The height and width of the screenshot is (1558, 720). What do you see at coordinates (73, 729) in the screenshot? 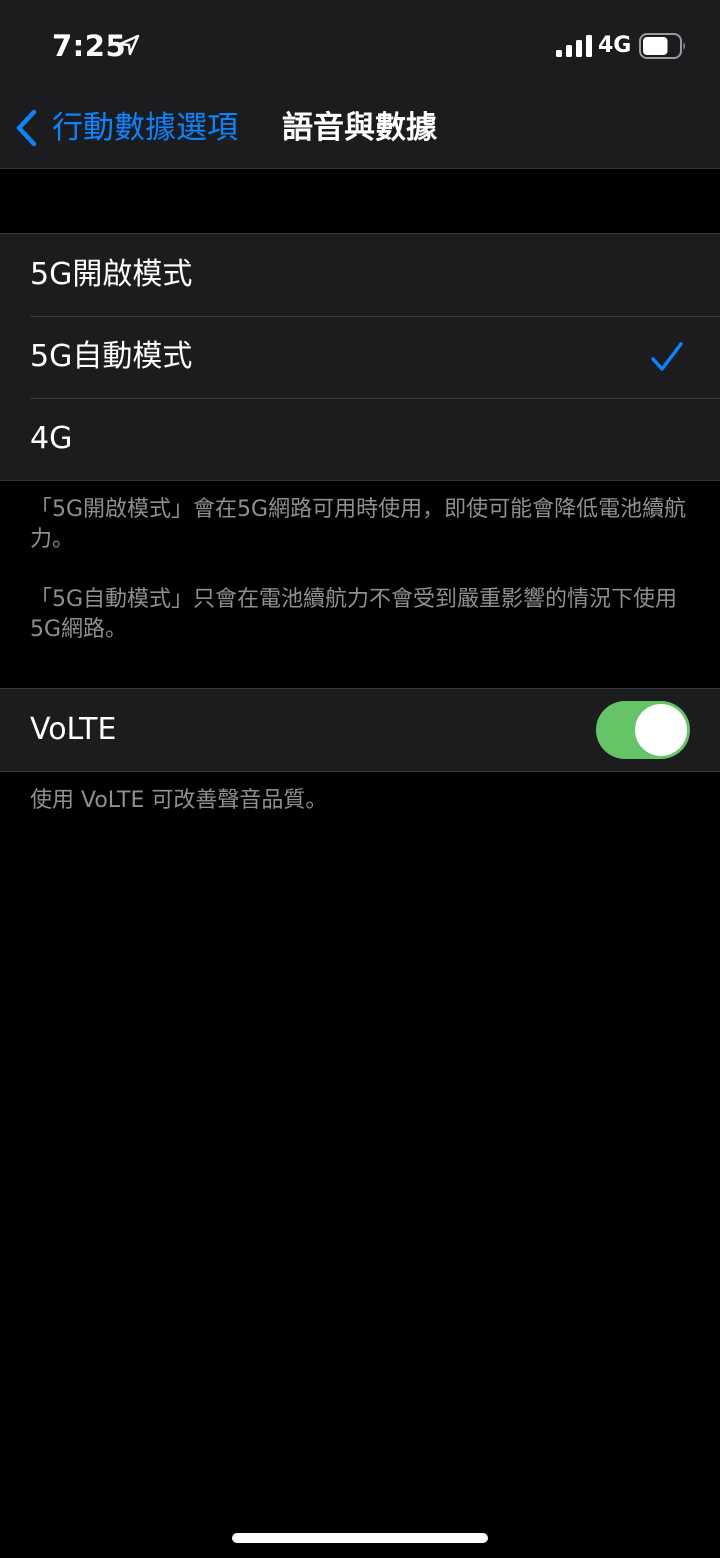
I see `volte-label: VoLTE` at bounding box center [73, 729].